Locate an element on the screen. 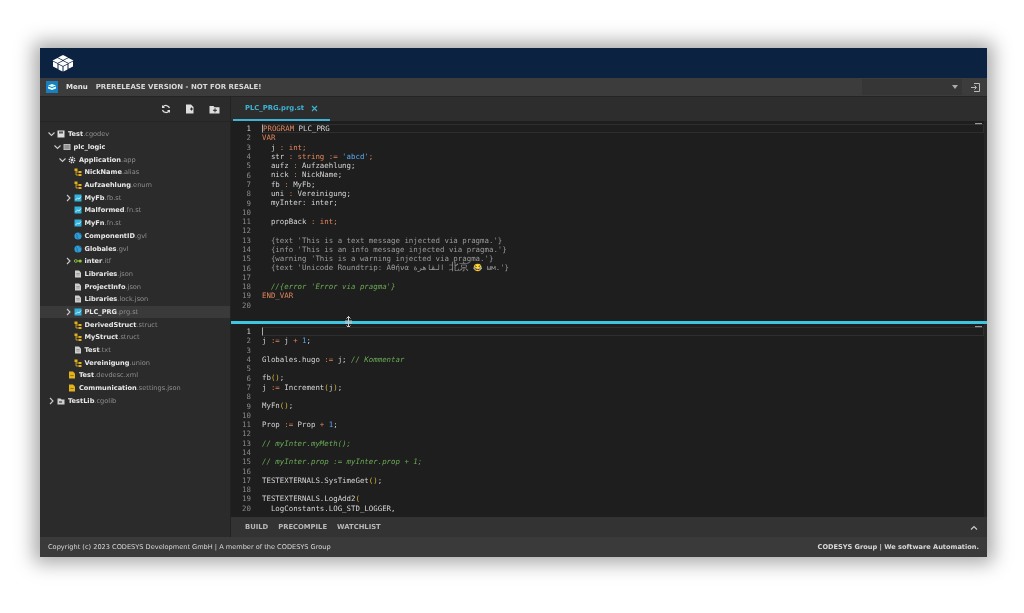  project-icon is located at coordinates (61, 134).